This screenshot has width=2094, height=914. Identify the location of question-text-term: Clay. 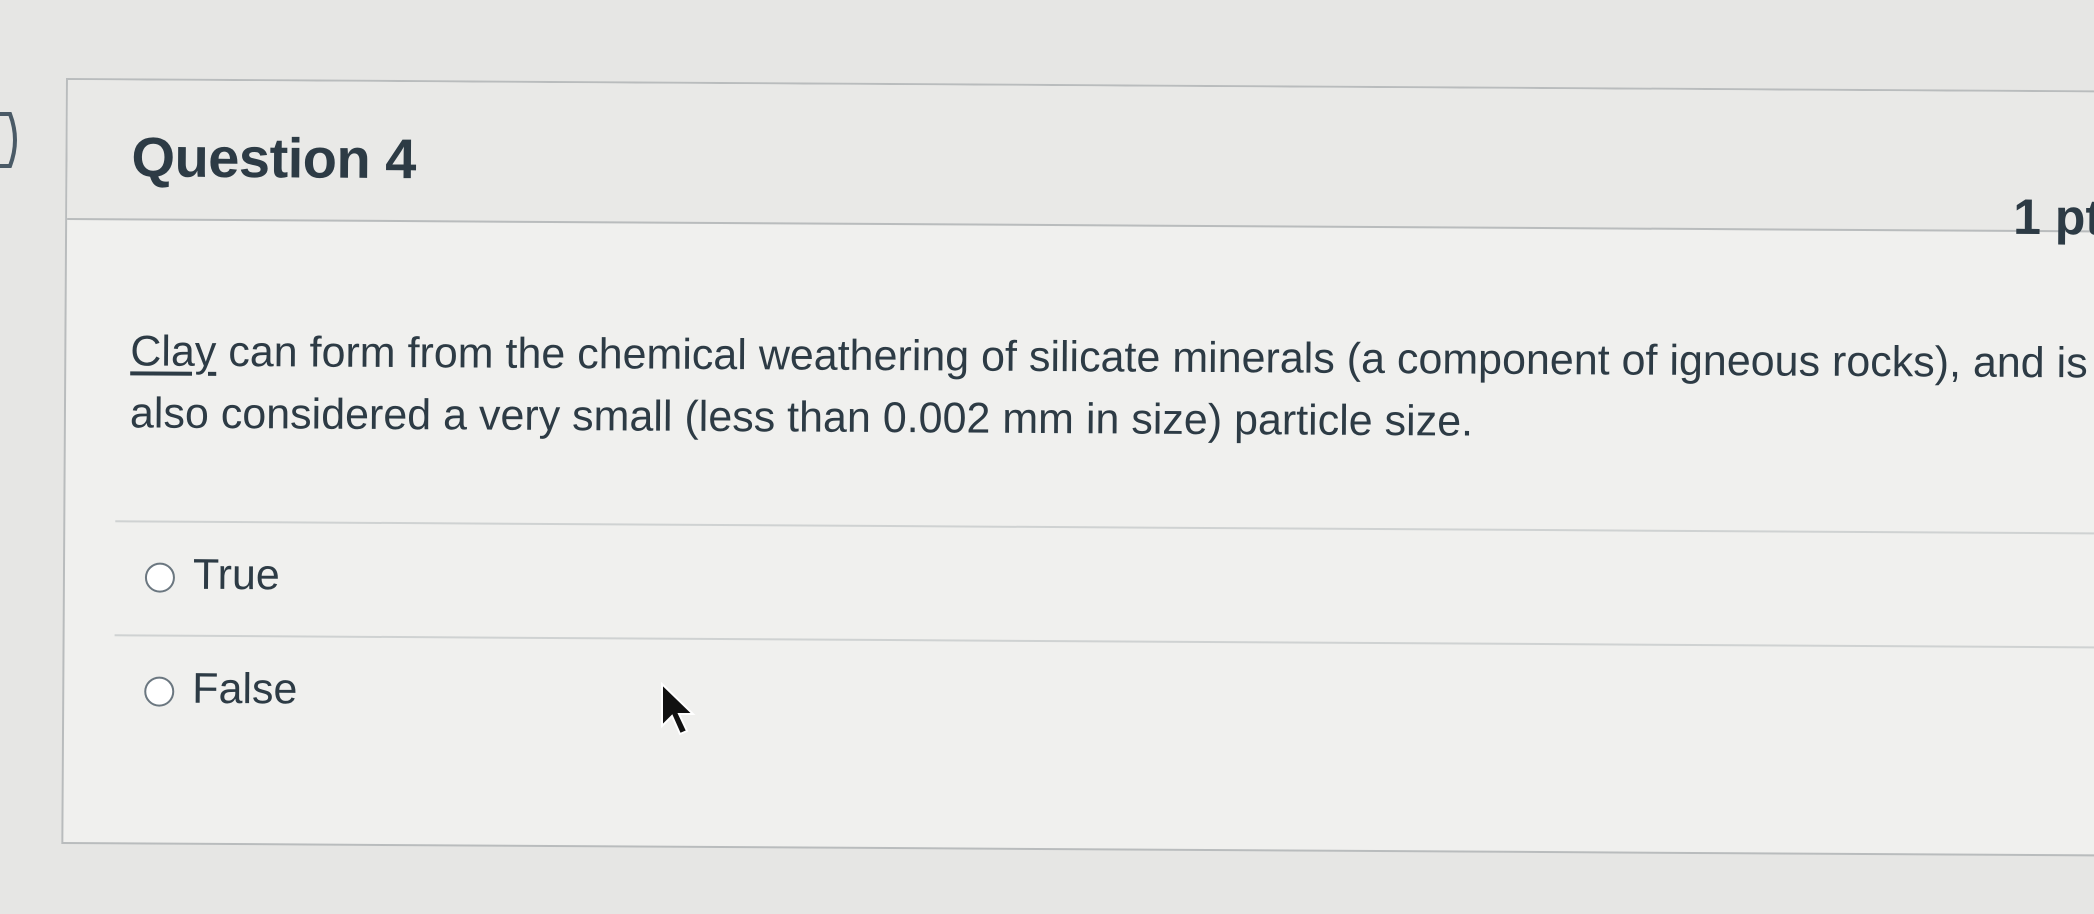
(173, 351).